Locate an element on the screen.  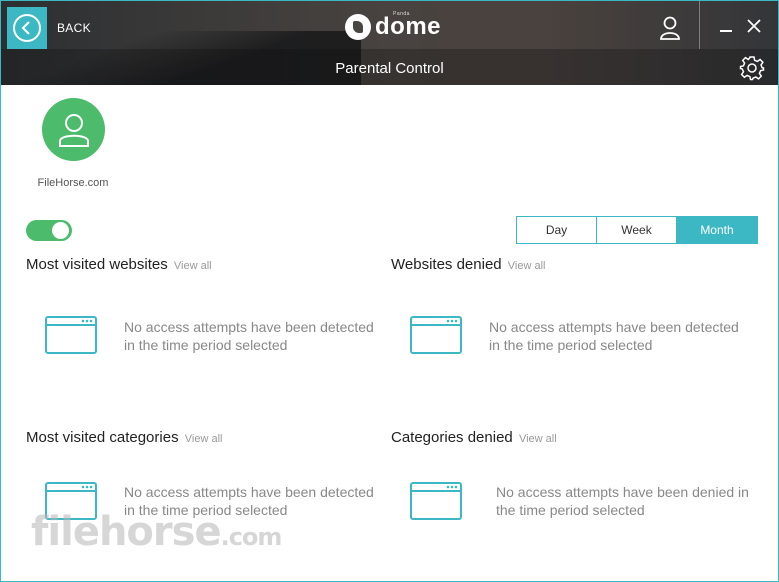
back-button is located at coordinates (27, 28).